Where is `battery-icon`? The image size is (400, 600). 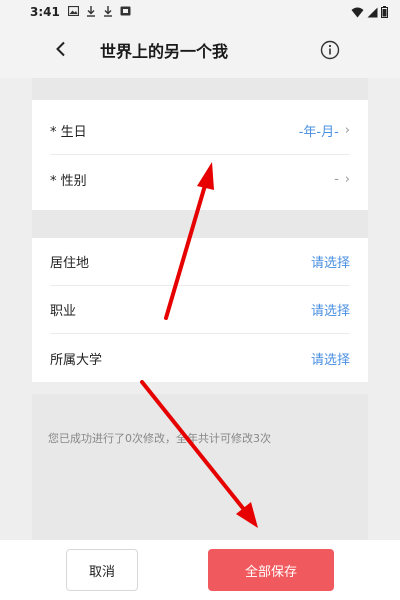 battery-icon is located at coordinates (384, 12).